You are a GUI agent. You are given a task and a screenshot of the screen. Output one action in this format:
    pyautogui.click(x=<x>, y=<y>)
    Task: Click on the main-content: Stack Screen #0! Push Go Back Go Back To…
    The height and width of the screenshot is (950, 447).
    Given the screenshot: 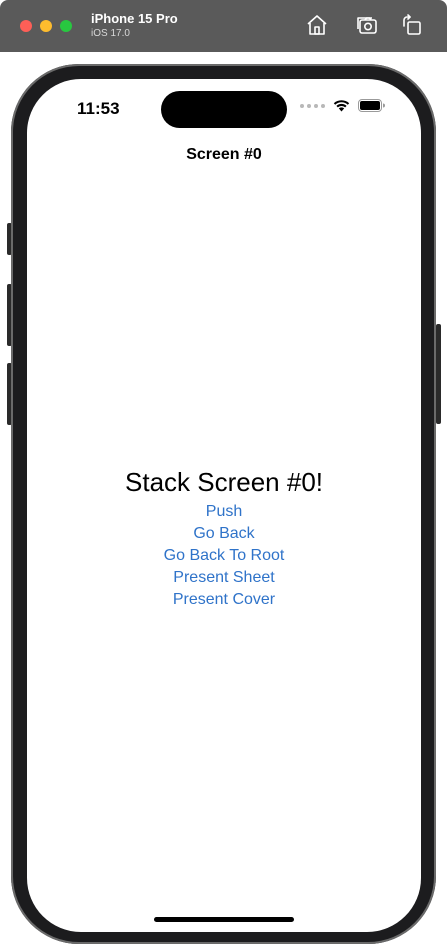 What is the action you would take?
    pyautogui.click(x=224, y=538)
    